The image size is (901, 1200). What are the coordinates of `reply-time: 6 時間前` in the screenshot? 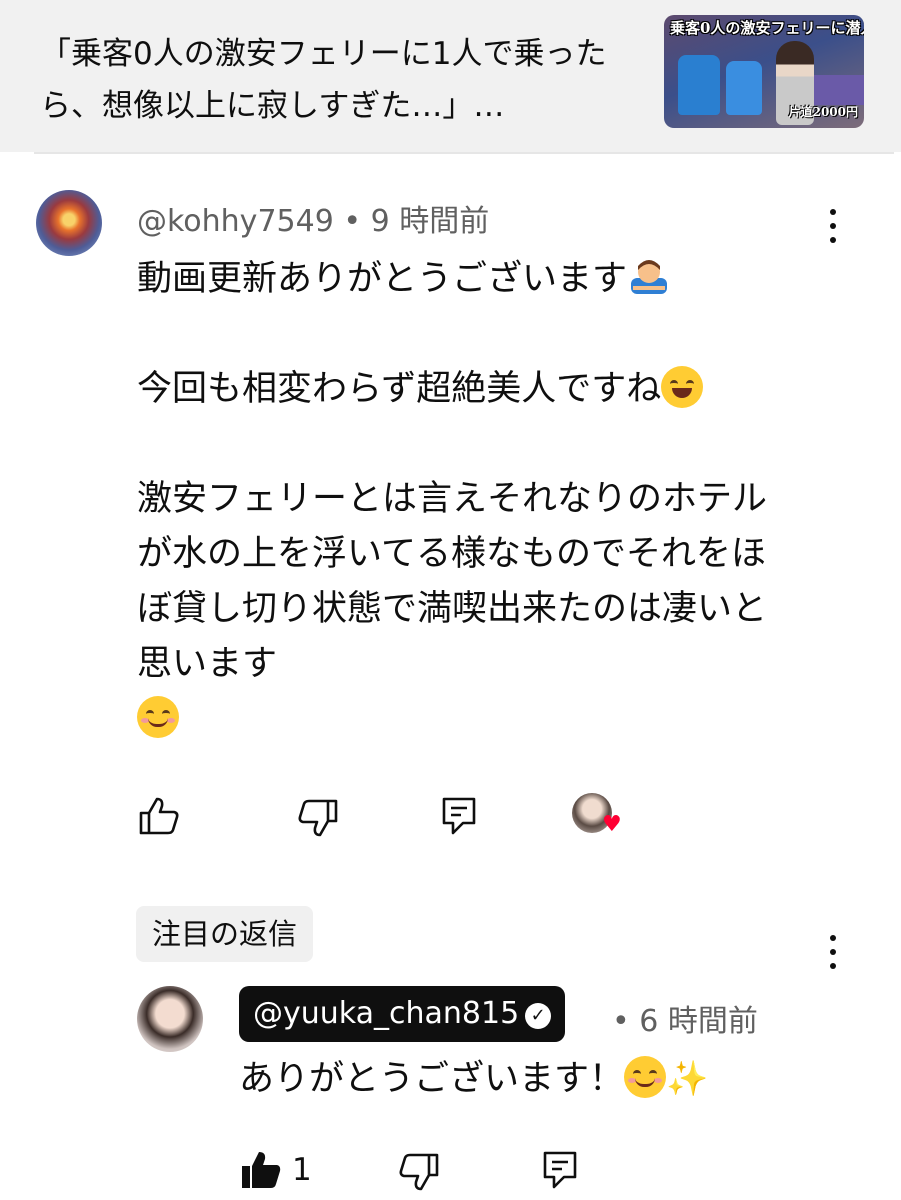 It's located at (698, 1021).